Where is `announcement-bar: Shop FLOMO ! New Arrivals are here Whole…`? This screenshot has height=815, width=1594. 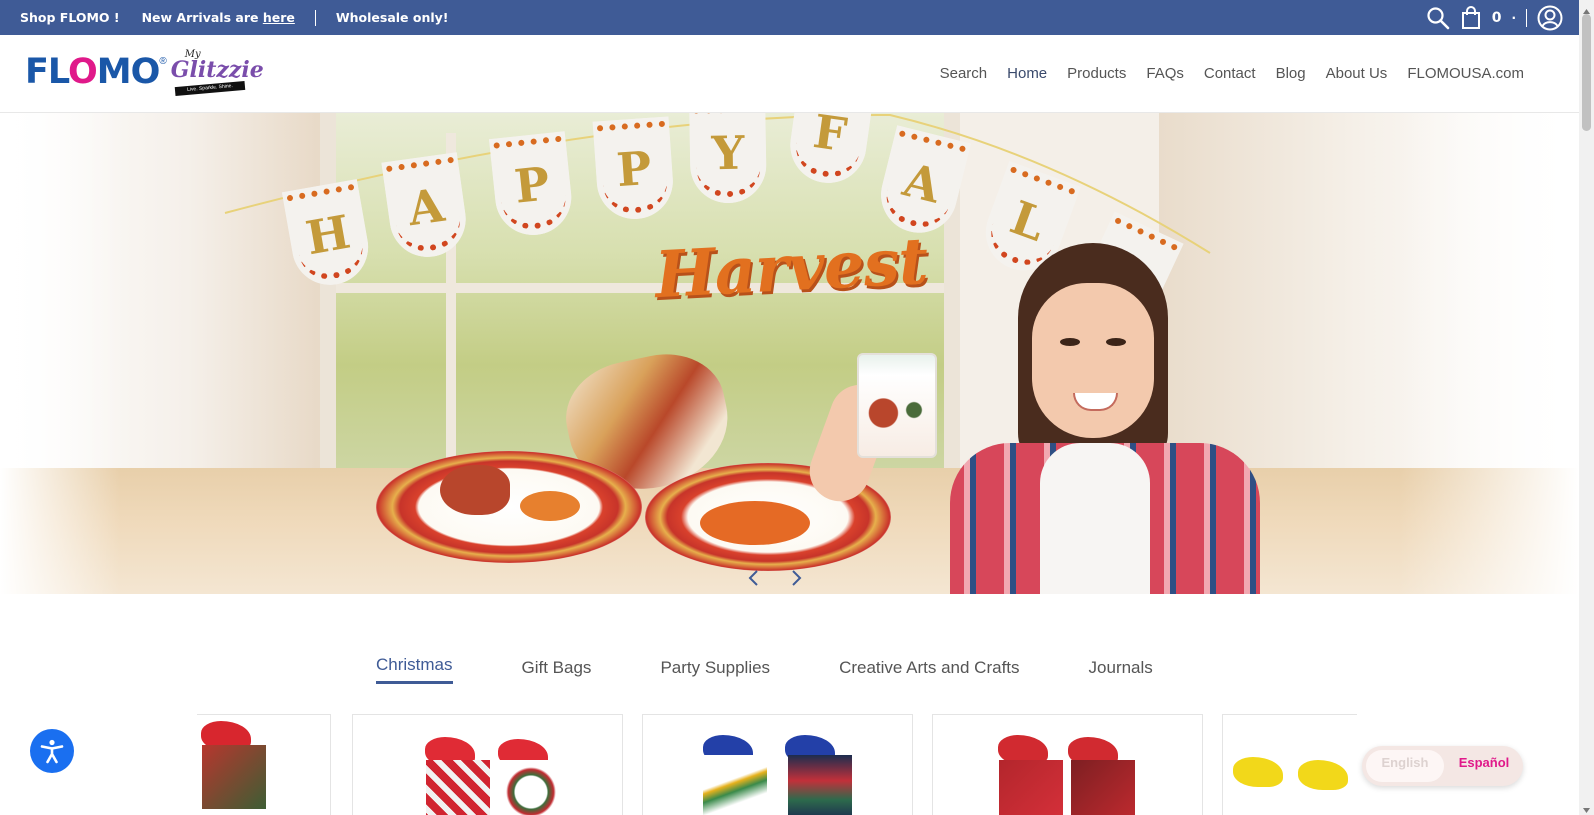
announcement-bar: Shop FLOMO ! New Arrivals are here Whole… is located at coordinates (789, 17).